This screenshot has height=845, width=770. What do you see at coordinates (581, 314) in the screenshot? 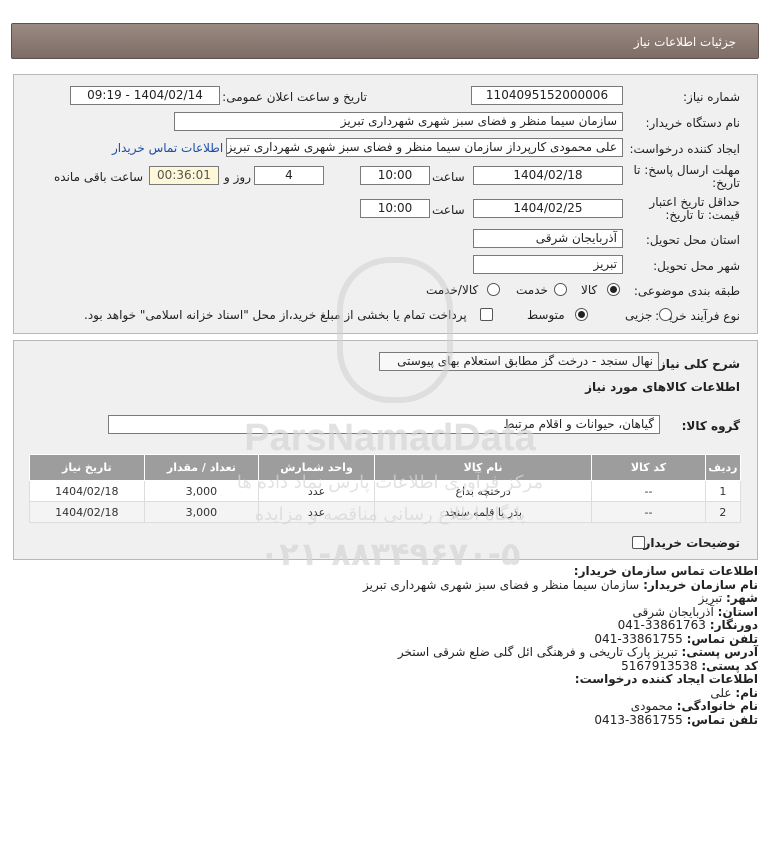
I see `process-radio-medium` at bounding box center [581, 314].